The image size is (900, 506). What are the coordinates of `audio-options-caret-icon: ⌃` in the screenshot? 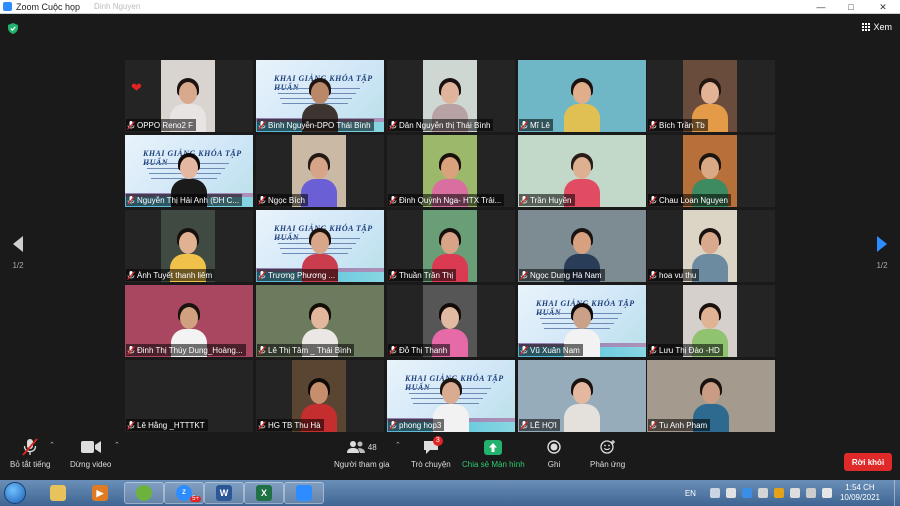 It's located at (52, 445).